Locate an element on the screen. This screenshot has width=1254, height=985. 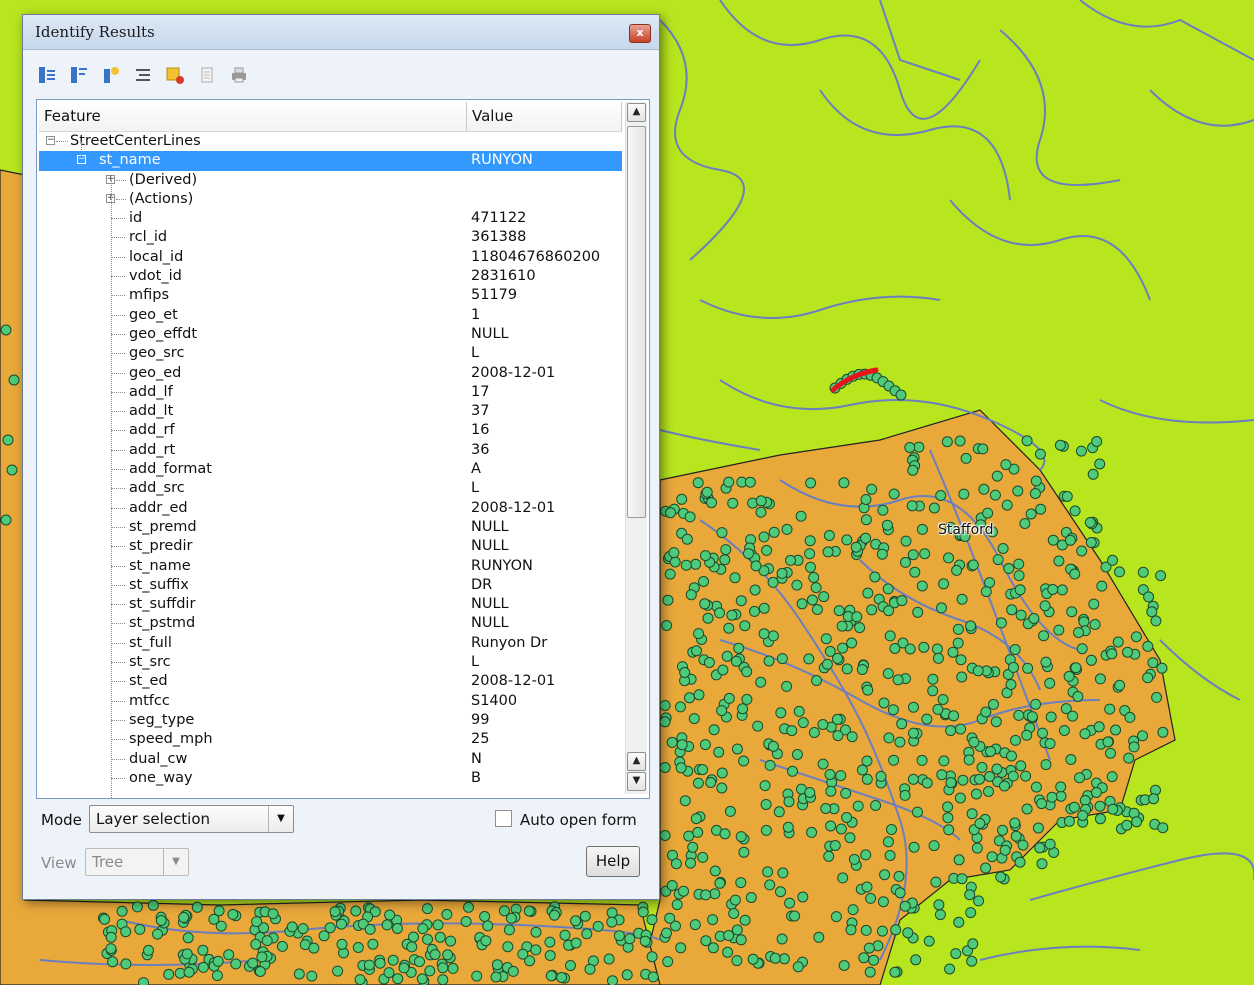
attribute-value: 471122 is located at coordinates (499, 218).